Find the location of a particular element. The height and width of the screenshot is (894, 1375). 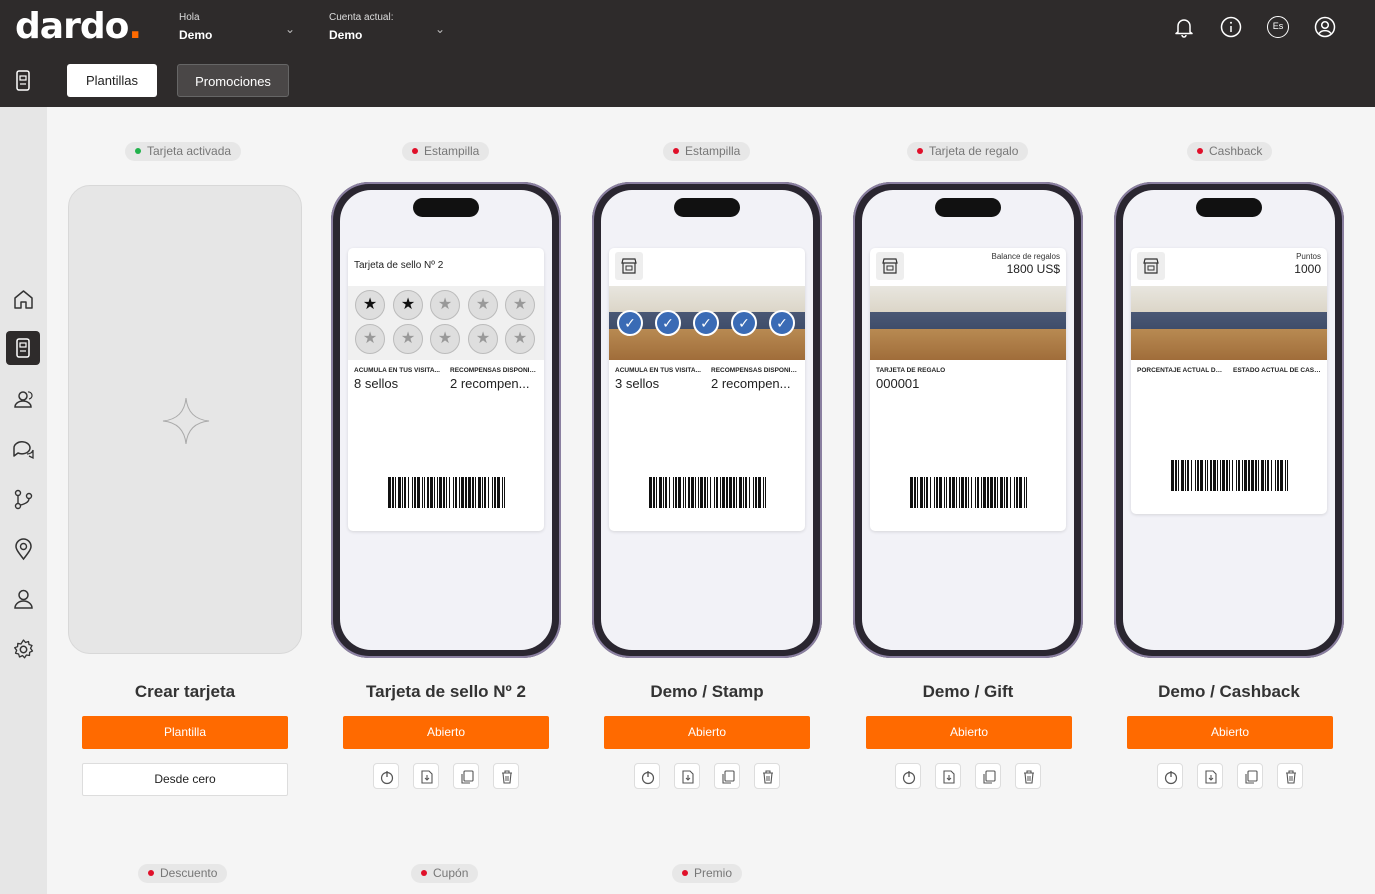

home-icon is located at coordinates (23, 299).